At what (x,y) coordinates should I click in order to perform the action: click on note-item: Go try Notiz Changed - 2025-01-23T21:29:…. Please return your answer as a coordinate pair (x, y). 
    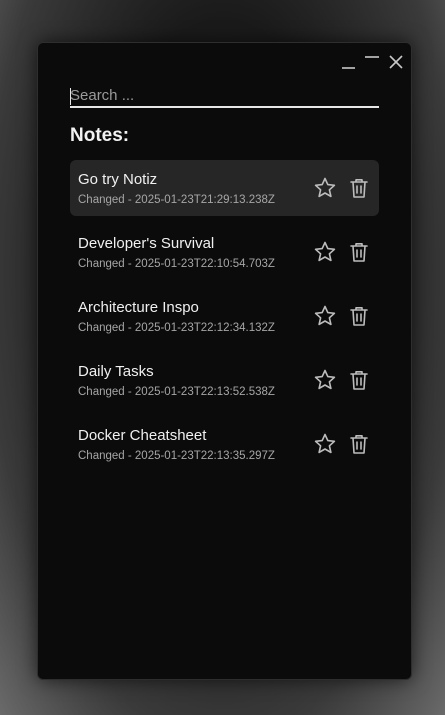
    Looking at the image, I should click on (224, 188).